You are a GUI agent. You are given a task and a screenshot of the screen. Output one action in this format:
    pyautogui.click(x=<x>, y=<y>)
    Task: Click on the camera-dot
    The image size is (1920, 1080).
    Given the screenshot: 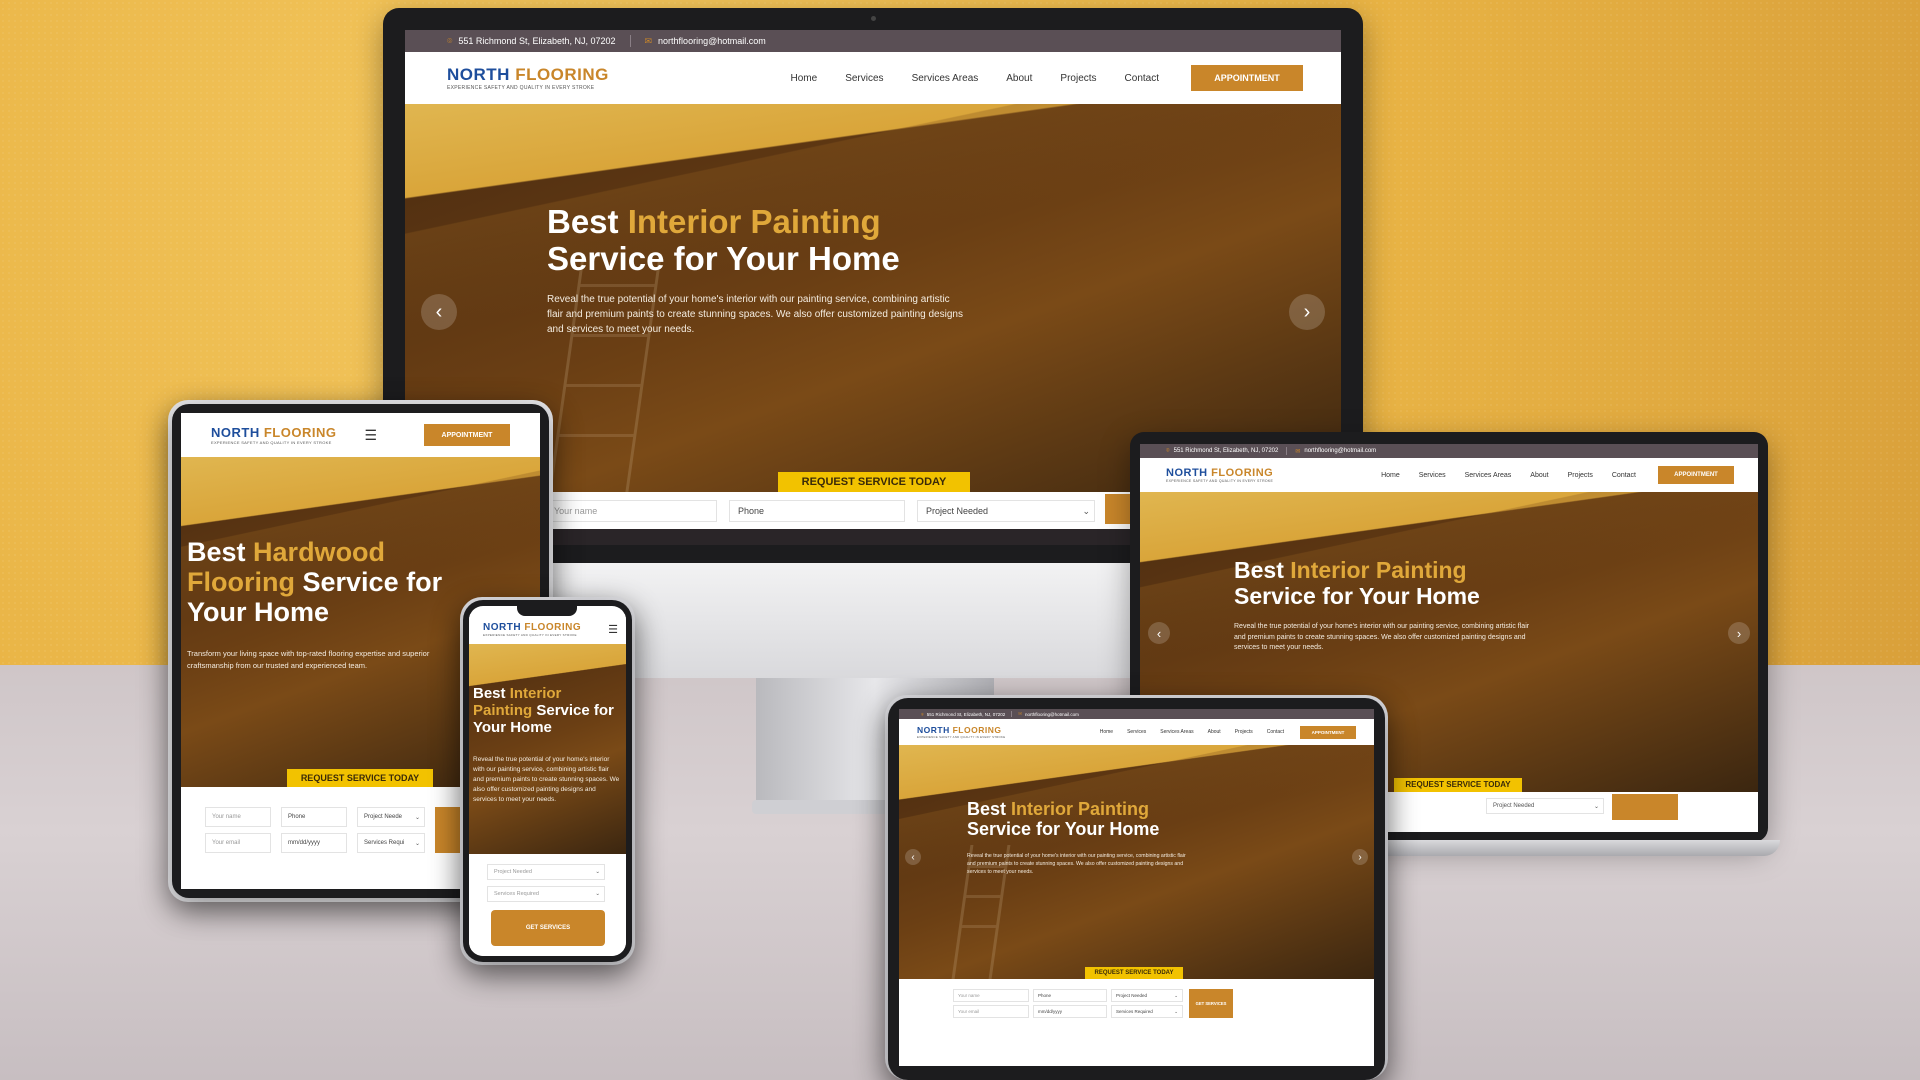 What is the action you would take?
    pyautogui.click(x=873, y=18)
    